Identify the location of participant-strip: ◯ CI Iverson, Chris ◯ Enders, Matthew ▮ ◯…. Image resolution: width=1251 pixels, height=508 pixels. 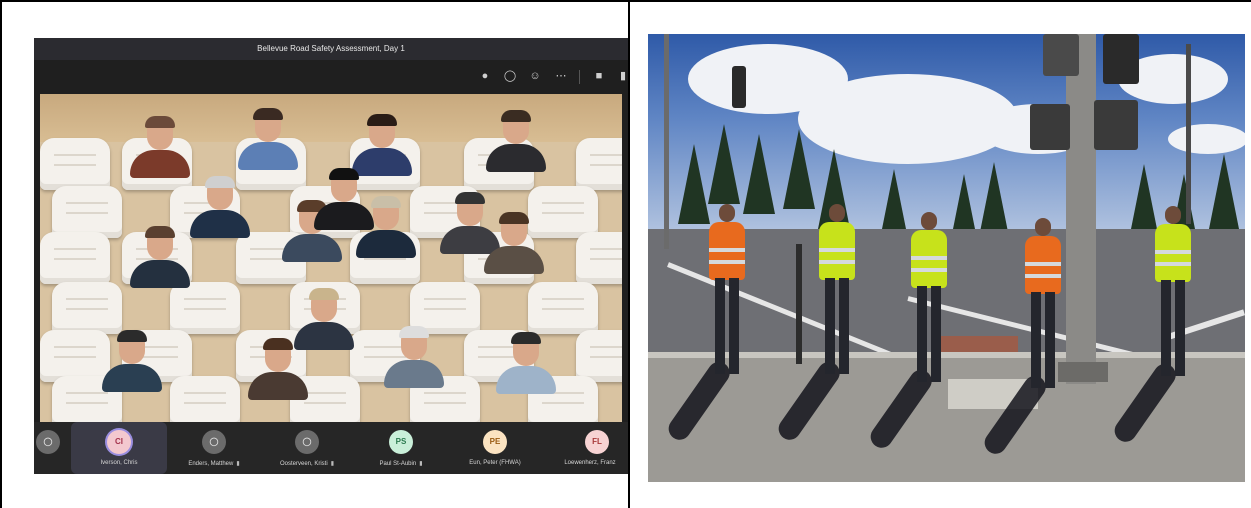
(331, 448).